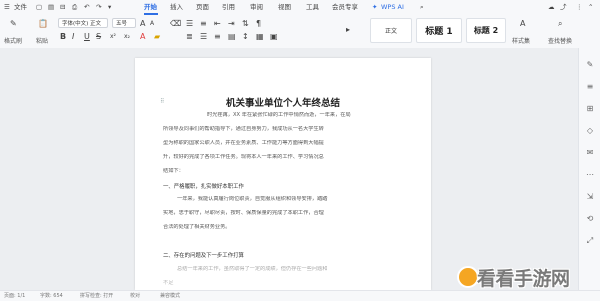 This screenshot has width=600, height=301. Describe the element at coordinates (86, 7) in the screenshot. I see `undo-icon: ↶` at that location.